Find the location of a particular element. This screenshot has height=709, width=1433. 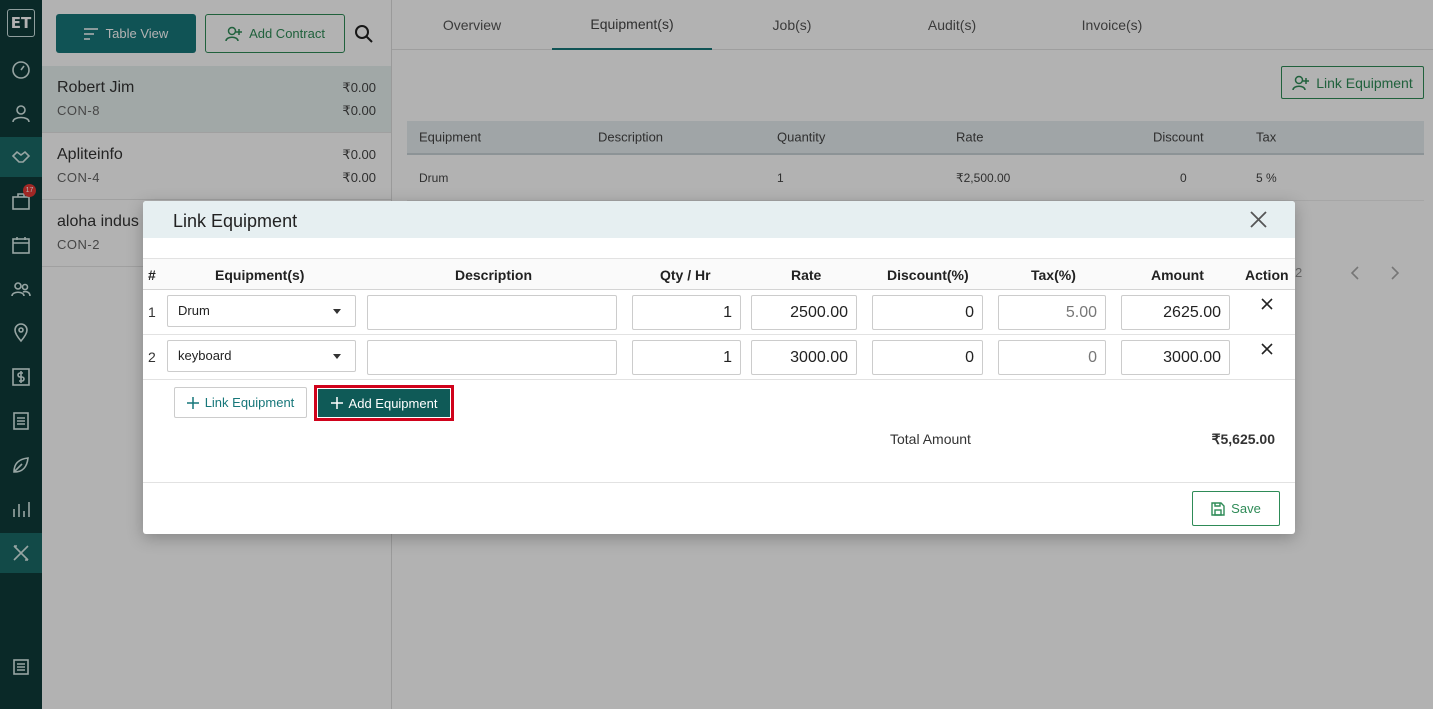

col-description: Description is located at coordinates (494, 275).